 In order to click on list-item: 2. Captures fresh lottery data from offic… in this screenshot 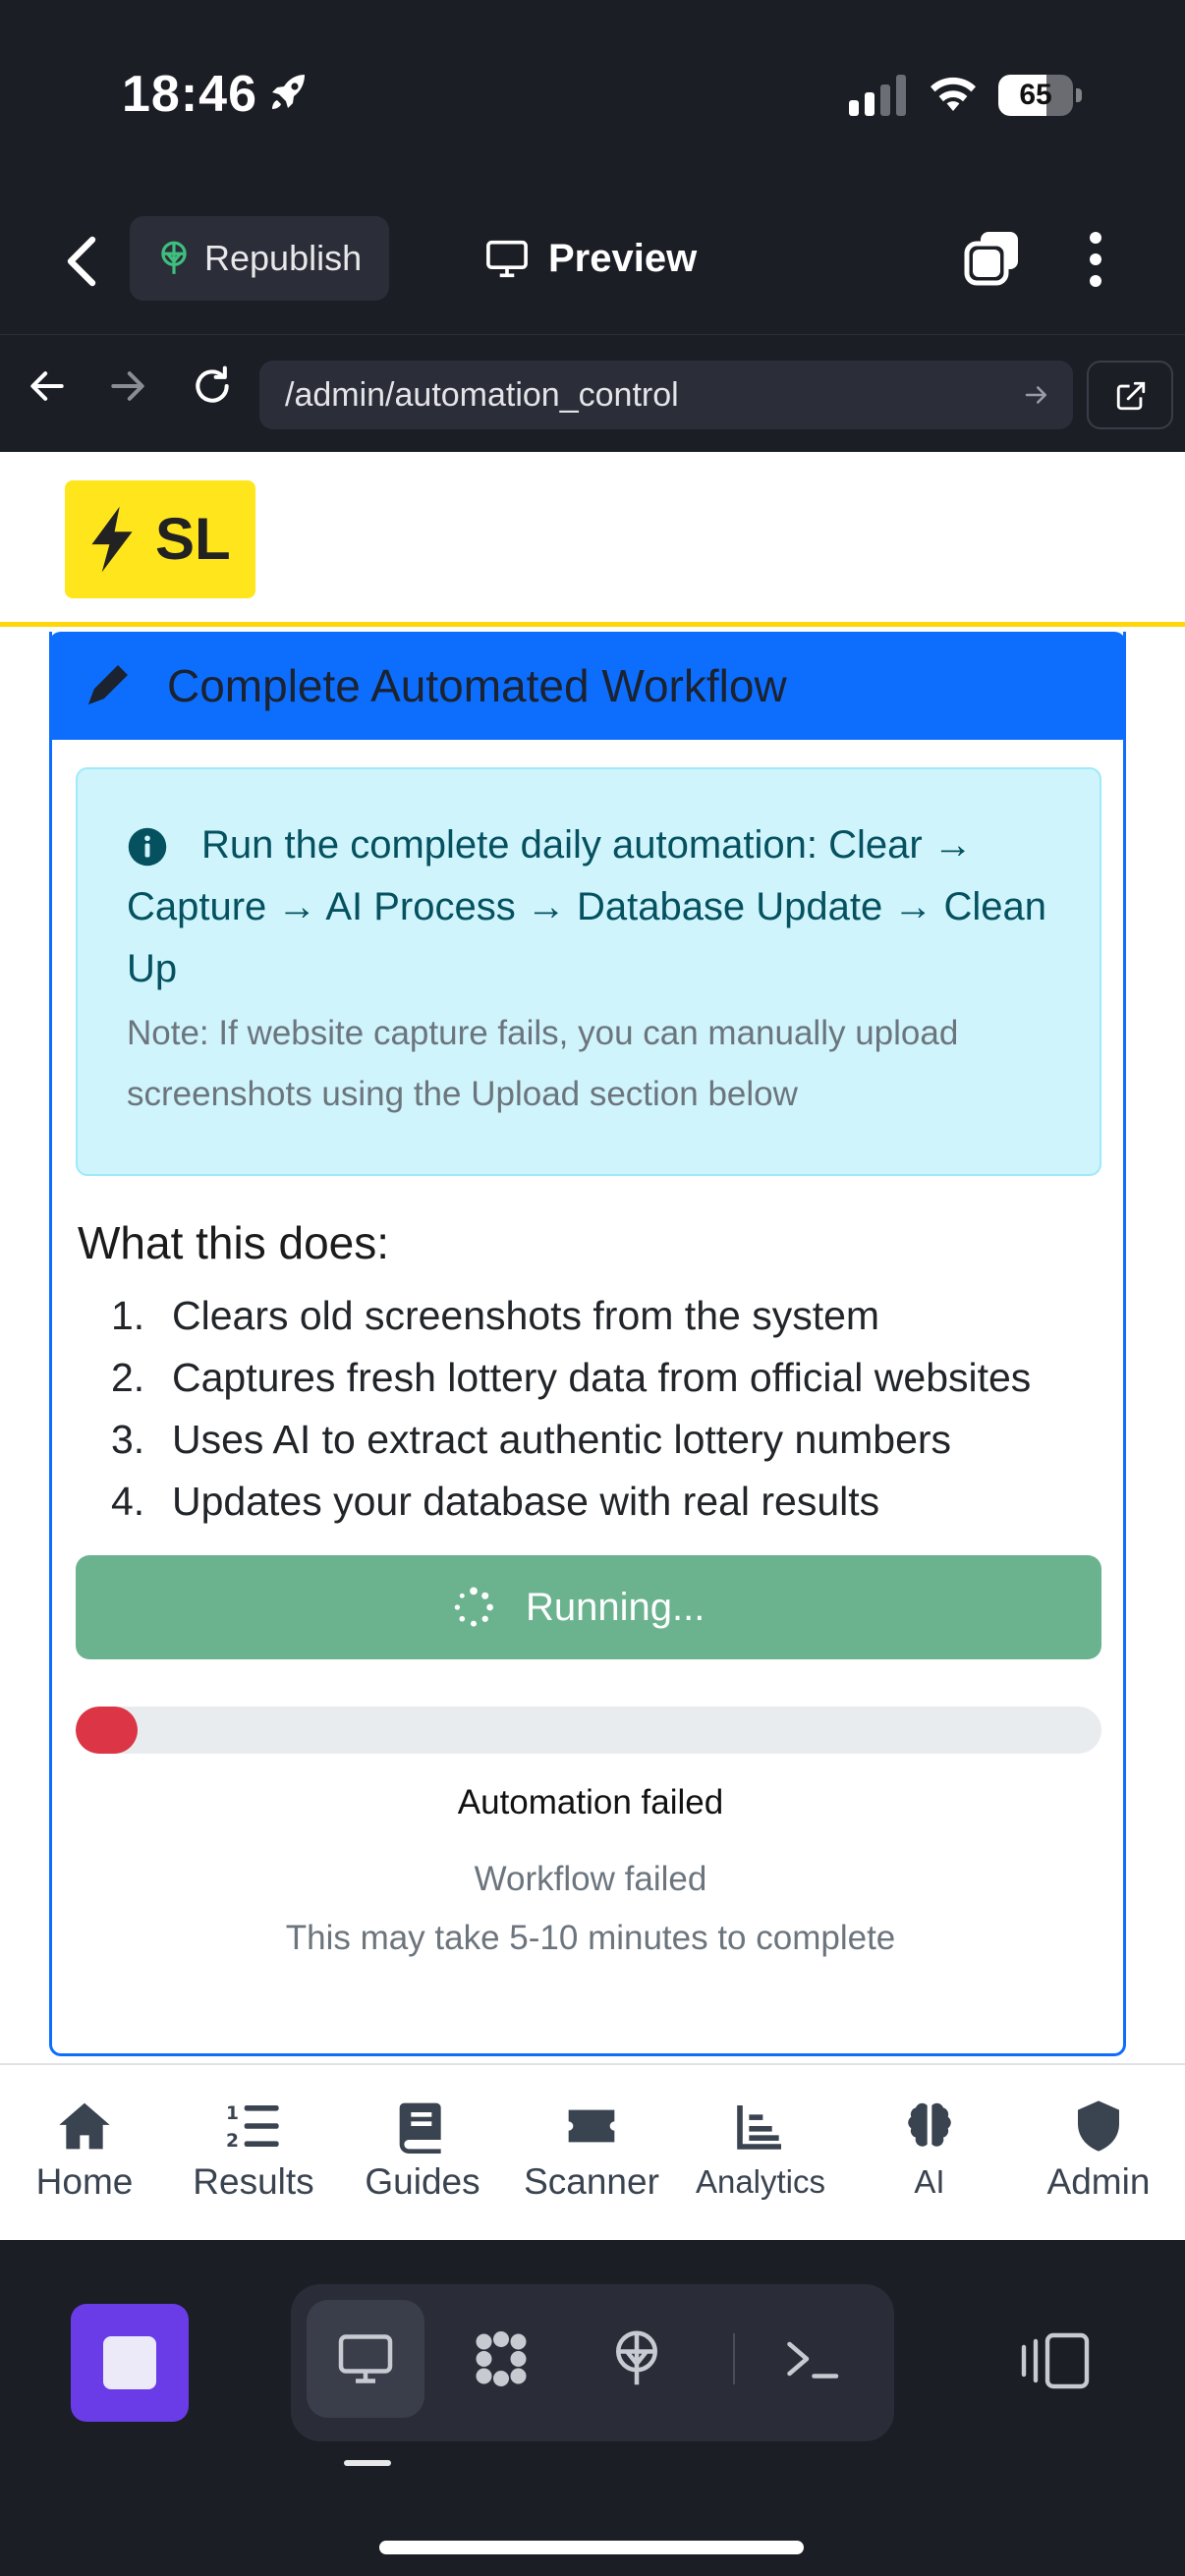, I will do `click(571, 1377)`.